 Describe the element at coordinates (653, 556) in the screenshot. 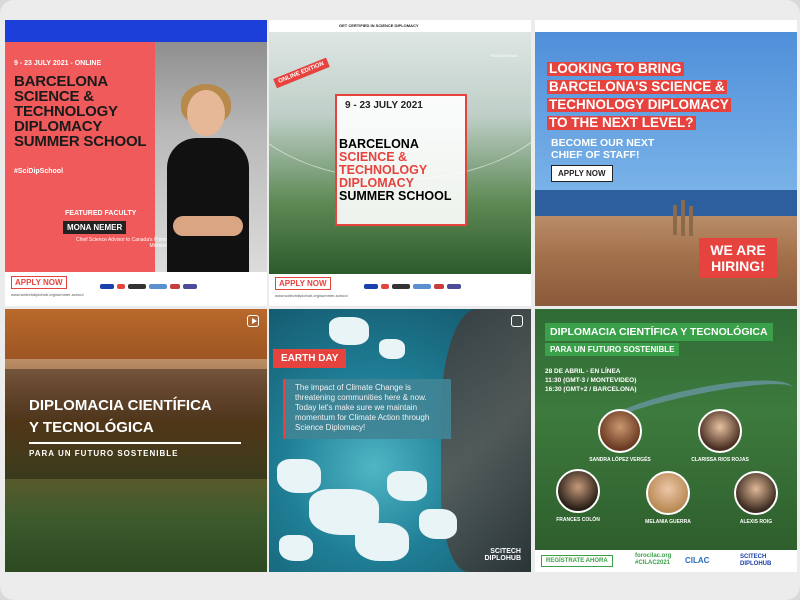

I see `site-url: foroc​ilac.org` at that location.